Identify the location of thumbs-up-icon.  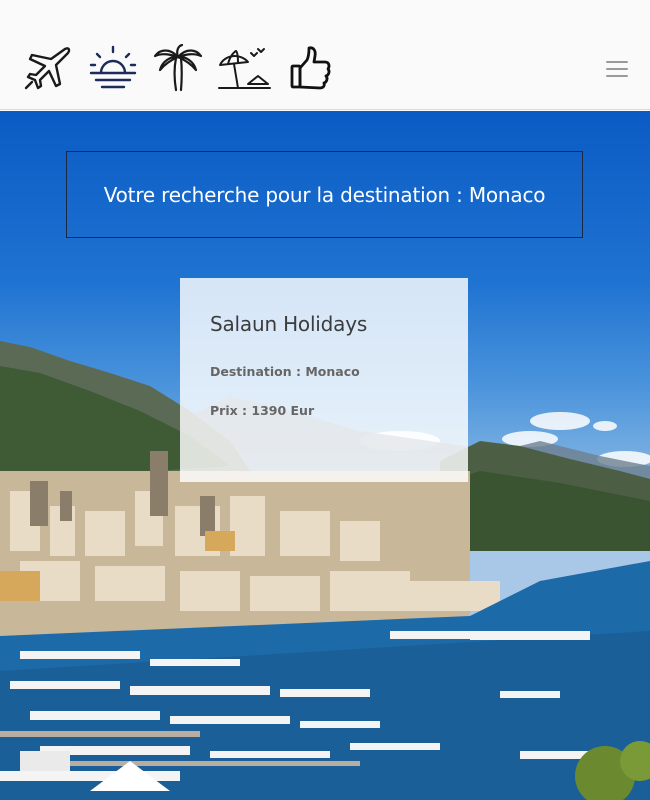
(311, 68).